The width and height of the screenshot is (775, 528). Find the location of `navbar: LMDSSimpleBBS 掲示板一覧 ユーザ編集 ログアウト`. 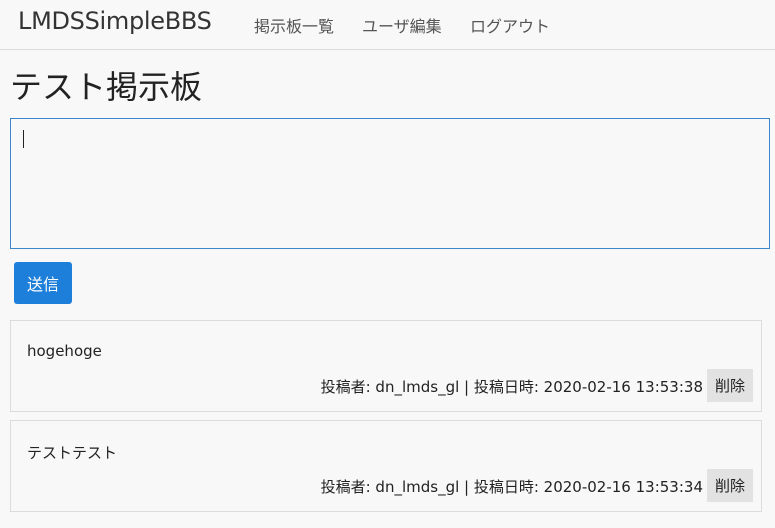

navbar: LMDSSimpleBBS 掲示板一覧 ユーザ編集 ログアウト is located at coordinates (387, 25).